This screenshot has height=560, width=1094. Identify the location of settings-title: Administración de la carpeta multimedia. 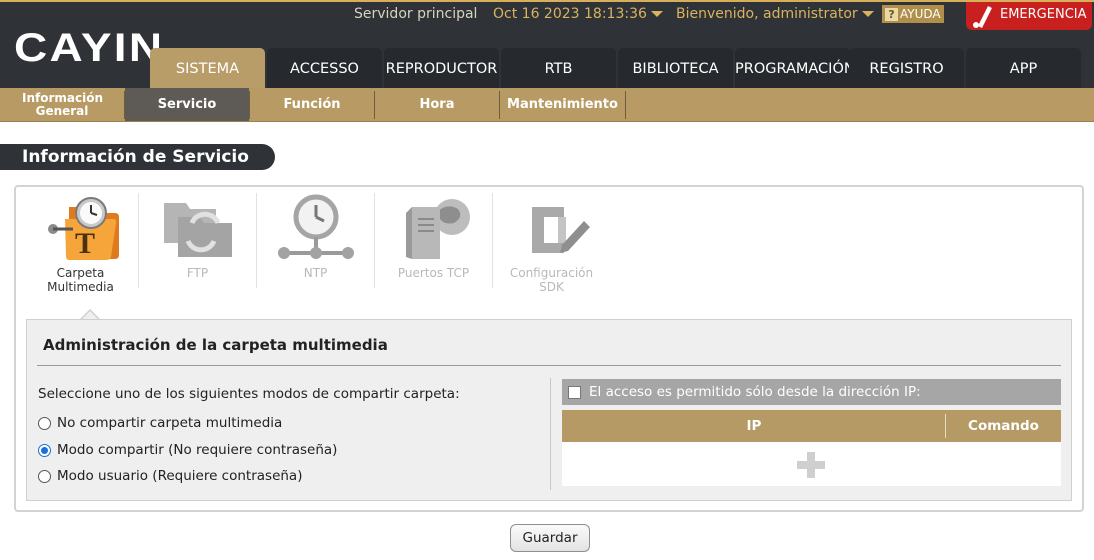
(215, 345).